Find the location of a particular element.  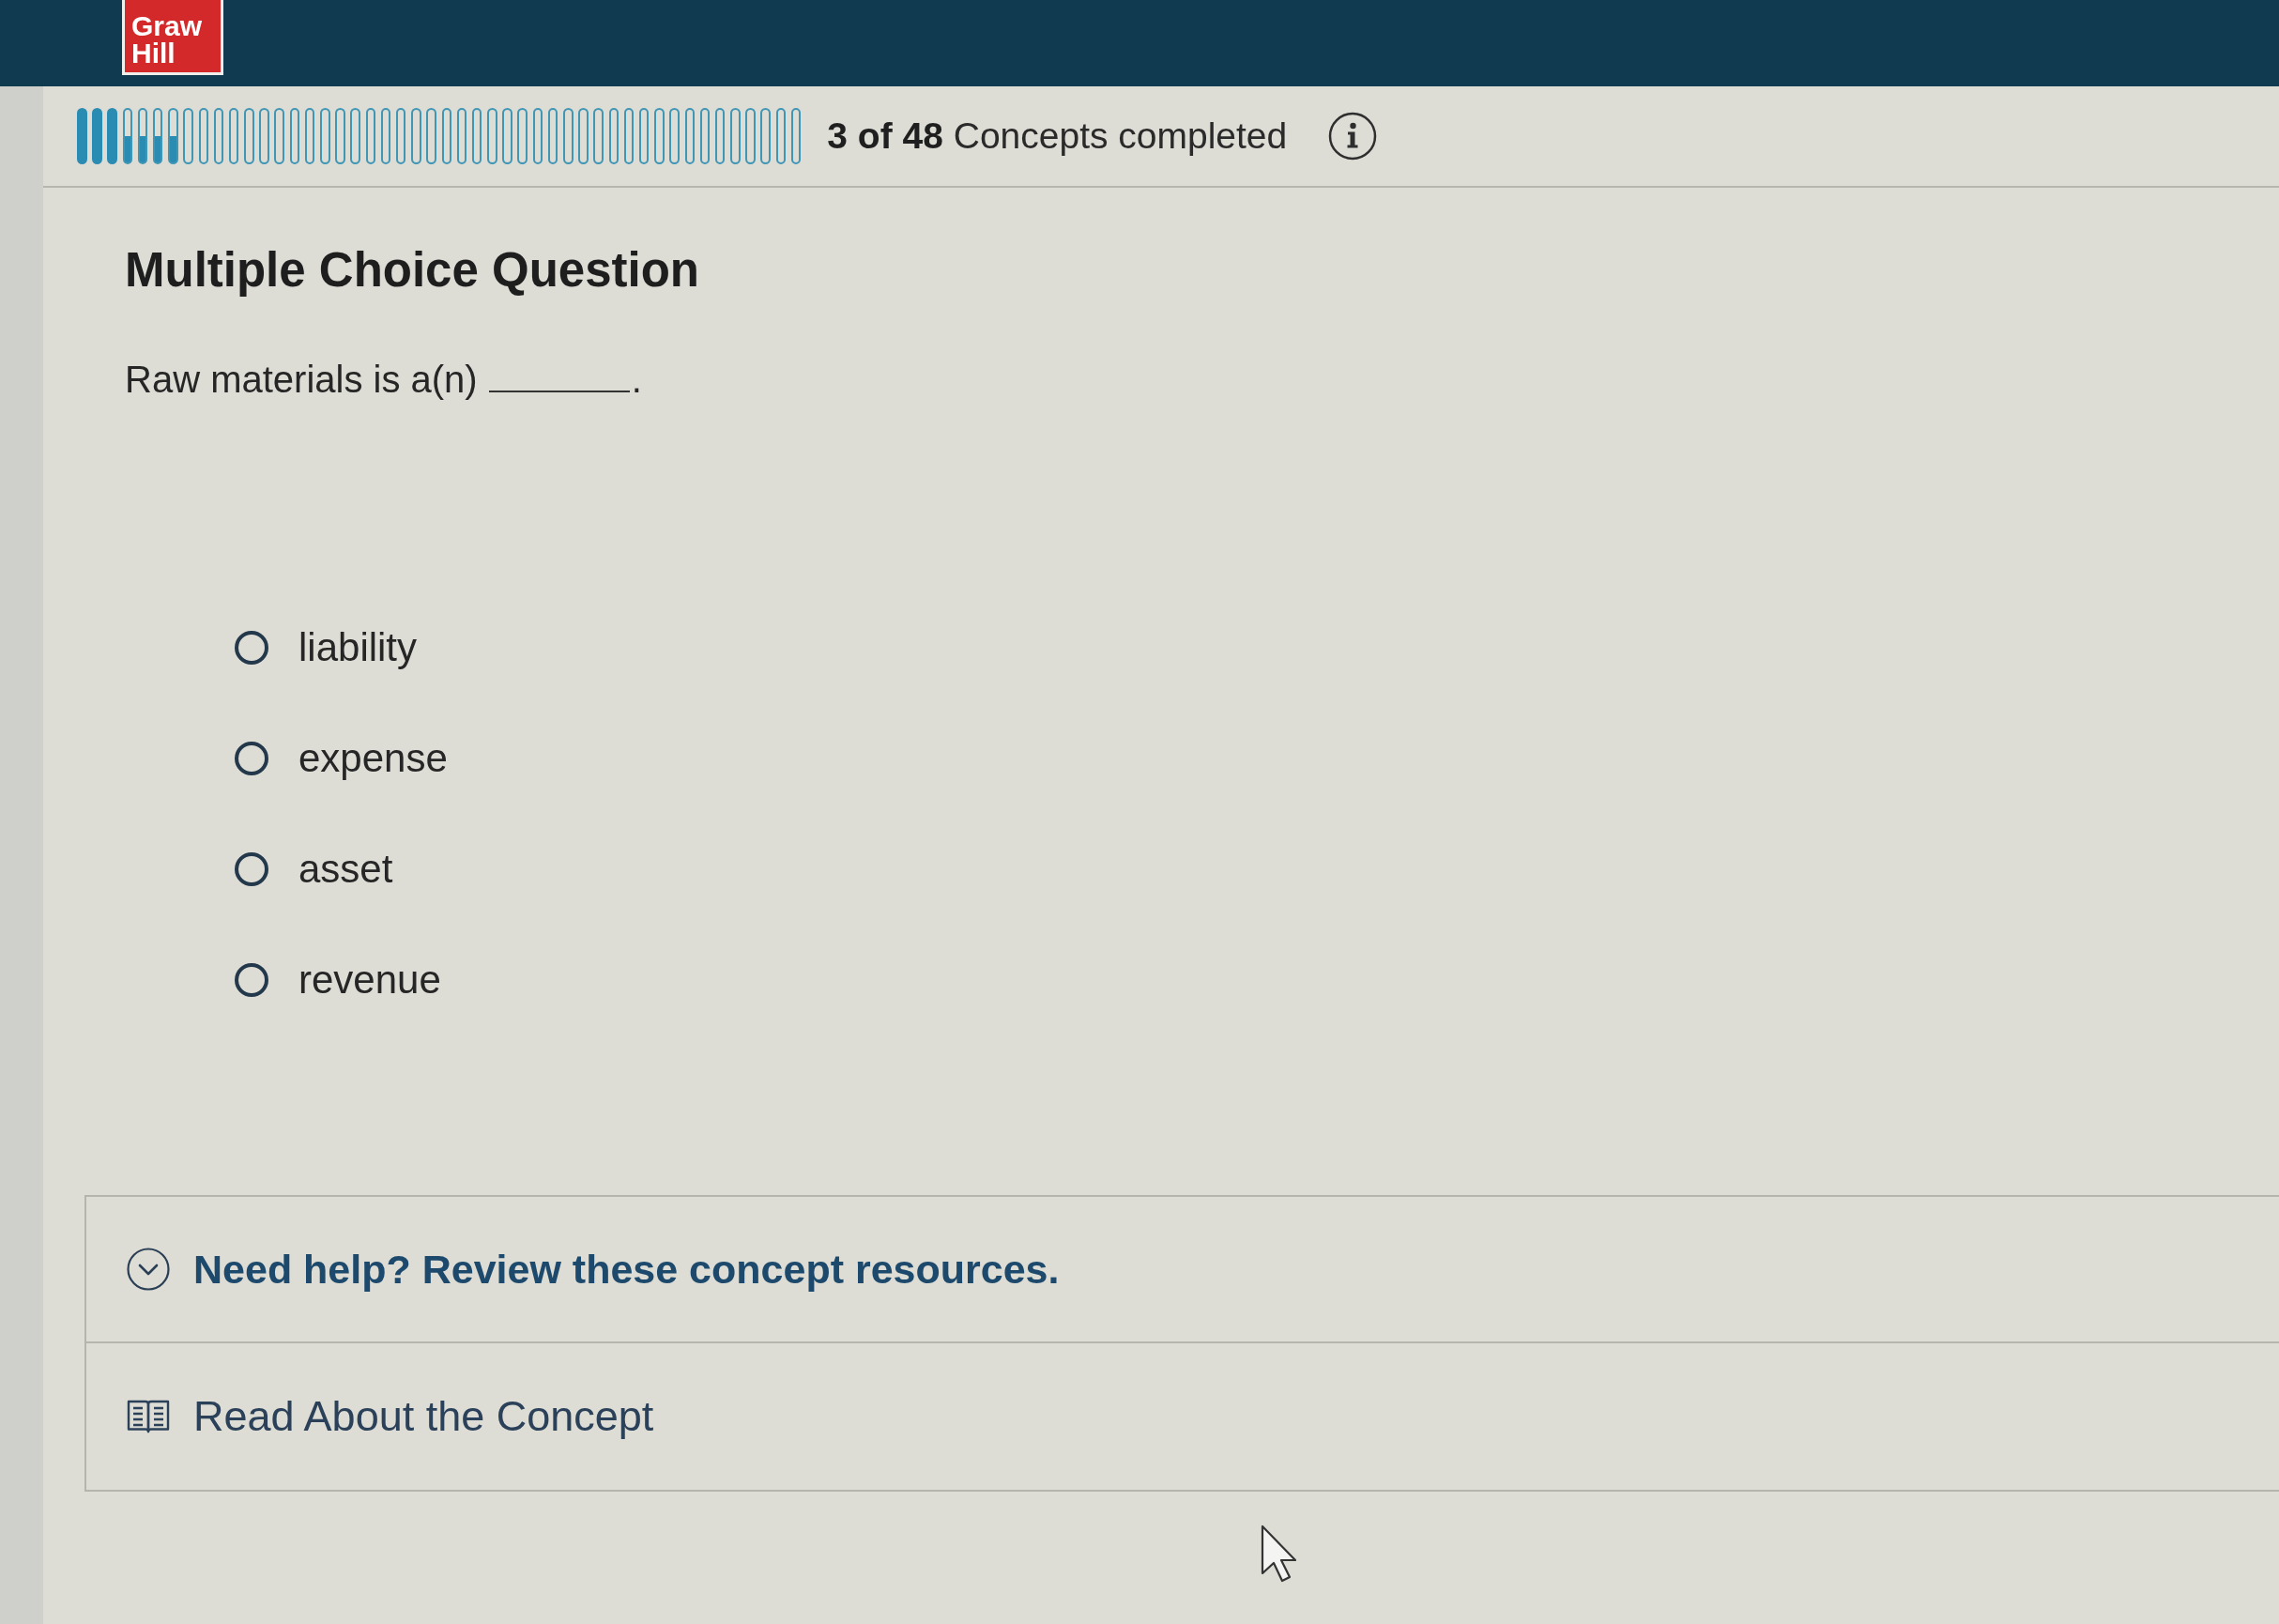

question-text: Raw materials is a(n) is located at coordinates (301, 380).